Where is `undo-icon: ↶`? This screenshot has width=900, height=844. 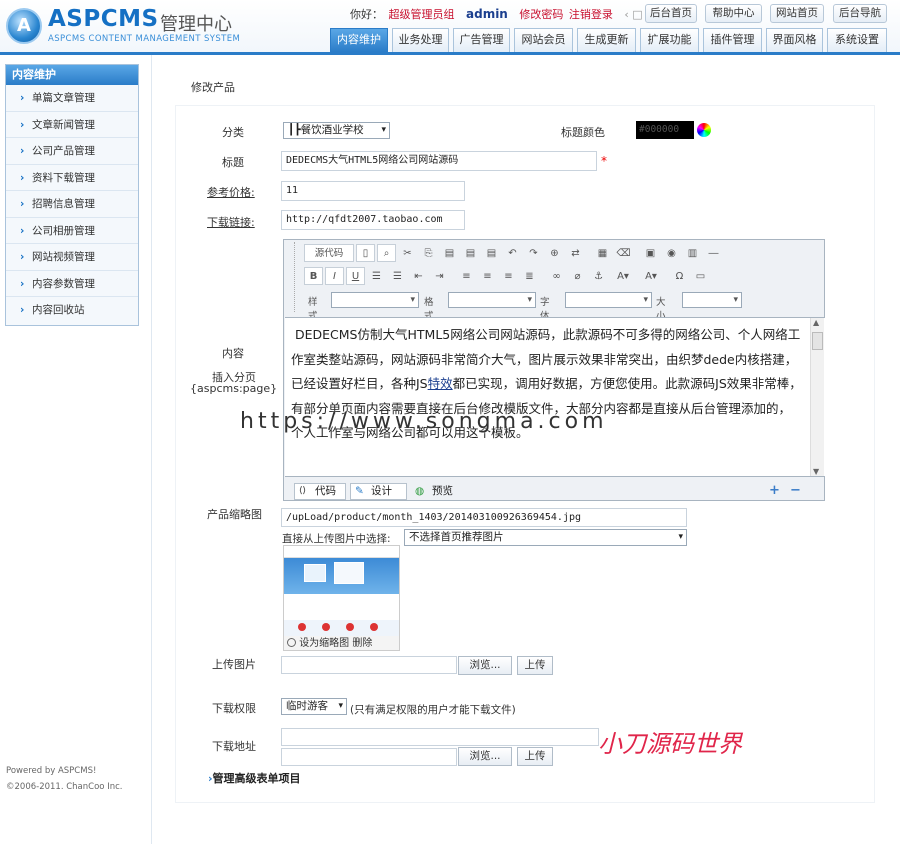
undo-icon: ↶ is located at coordinates (512, 253).